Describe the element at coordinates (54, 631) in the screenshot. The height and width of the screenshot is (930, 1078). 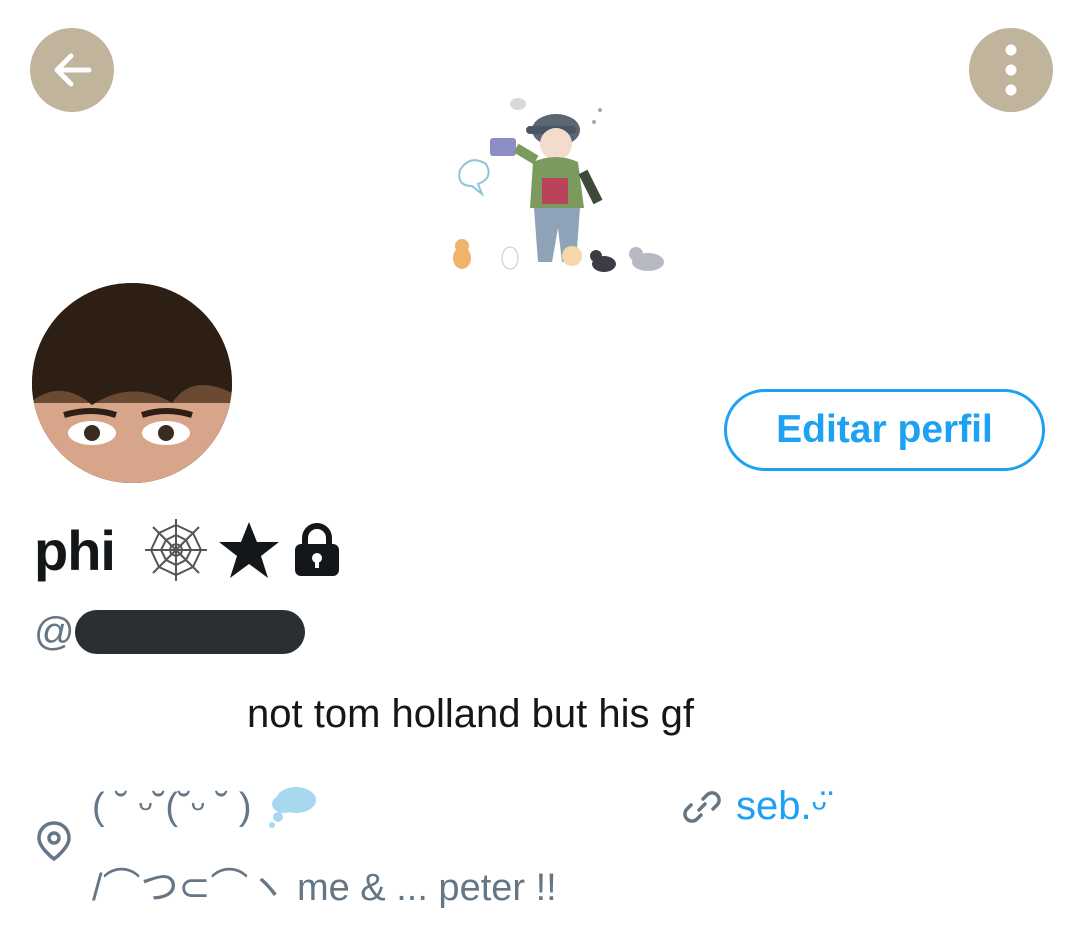
I see `handle-prefix: @` at that location.